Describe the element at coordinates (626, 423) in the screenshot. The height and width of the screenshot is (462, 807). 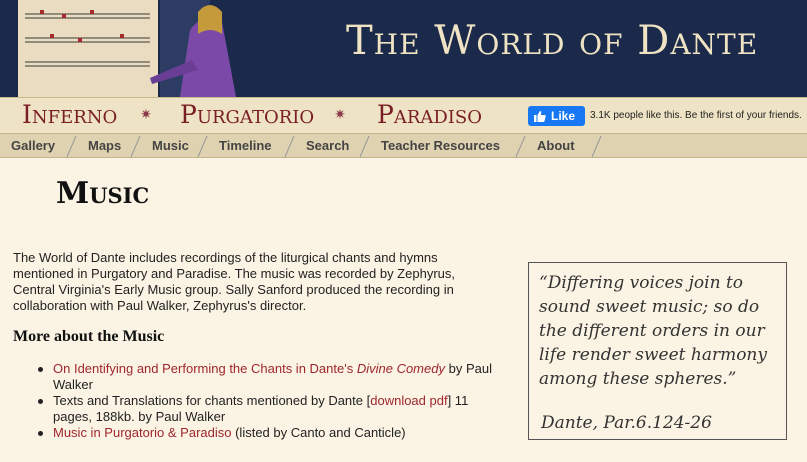
I see `quote-citation: Dante, Par.6.124-26` at that location.